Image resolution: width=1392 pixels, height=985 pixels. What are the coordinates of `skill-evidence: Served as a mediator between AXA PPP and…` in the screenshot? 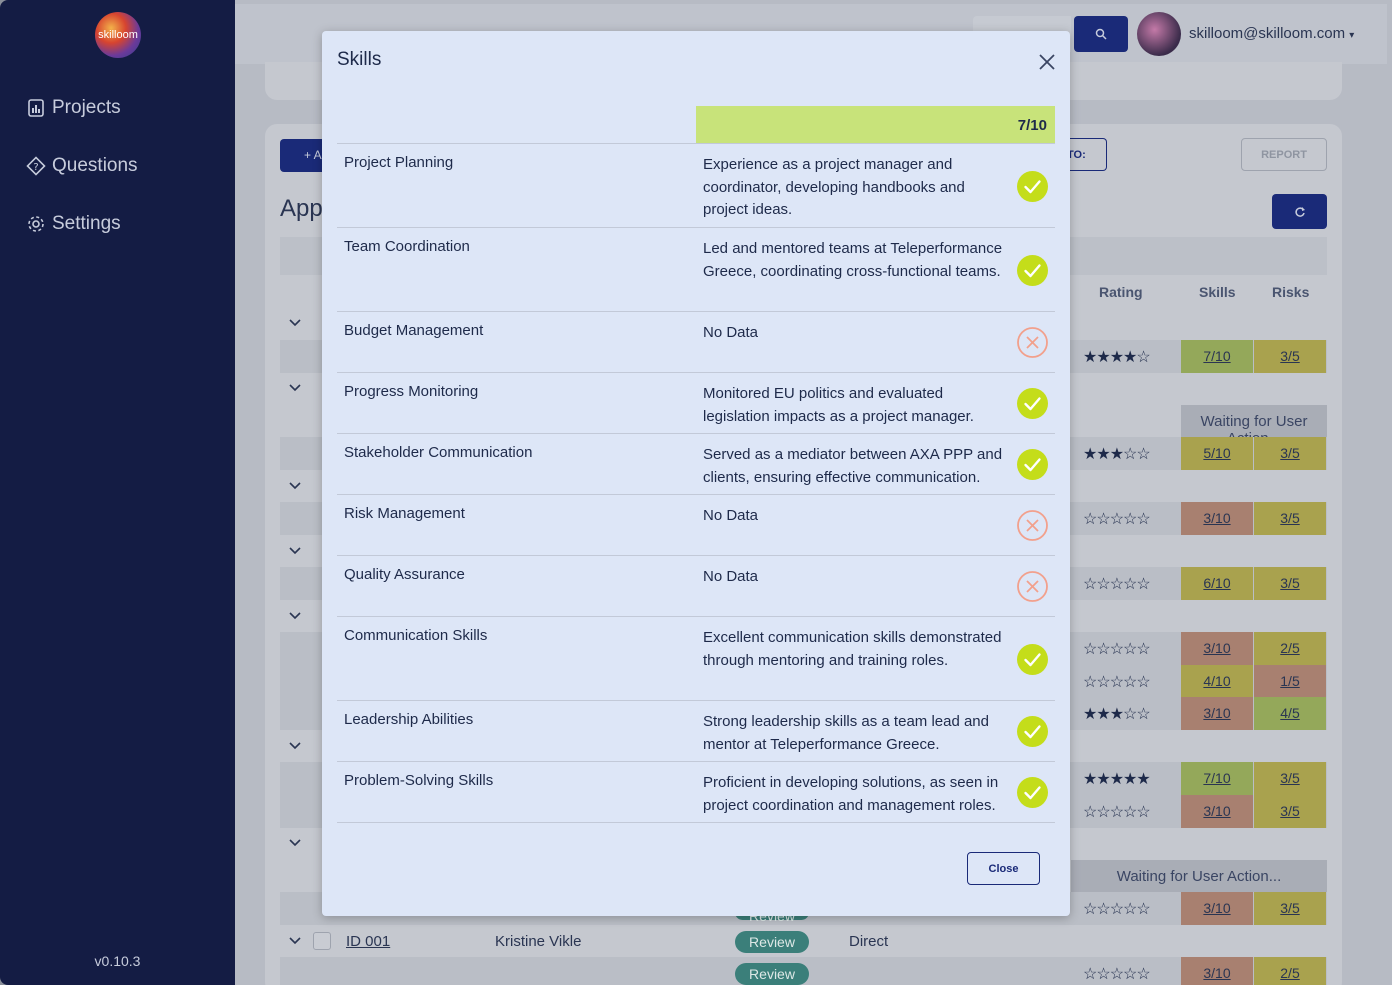 It's located at (853, 466).